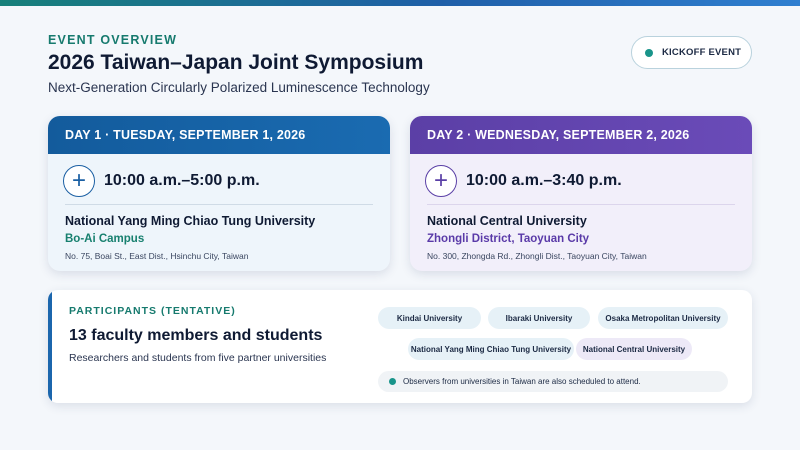 The image size is (800, 450). I want to click on day-1-header: DAY 1 · TUESDAY, SEPTEMBER 1, 2026, so click(219, 135).